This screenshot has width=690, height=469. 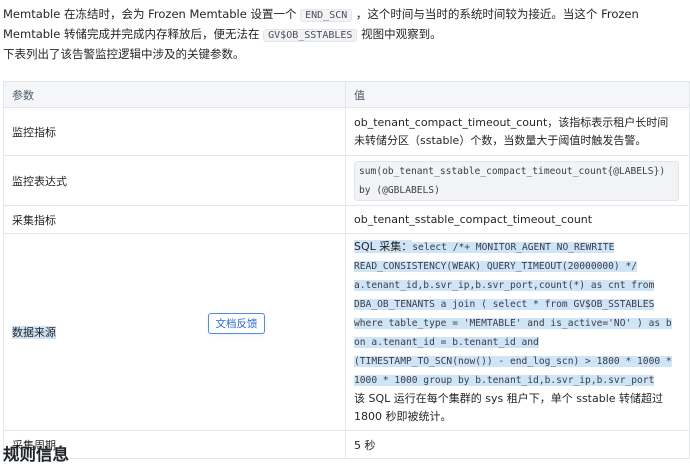 I want to click on sql-prefix: SQL 采集：, so click(x=383, y=246).